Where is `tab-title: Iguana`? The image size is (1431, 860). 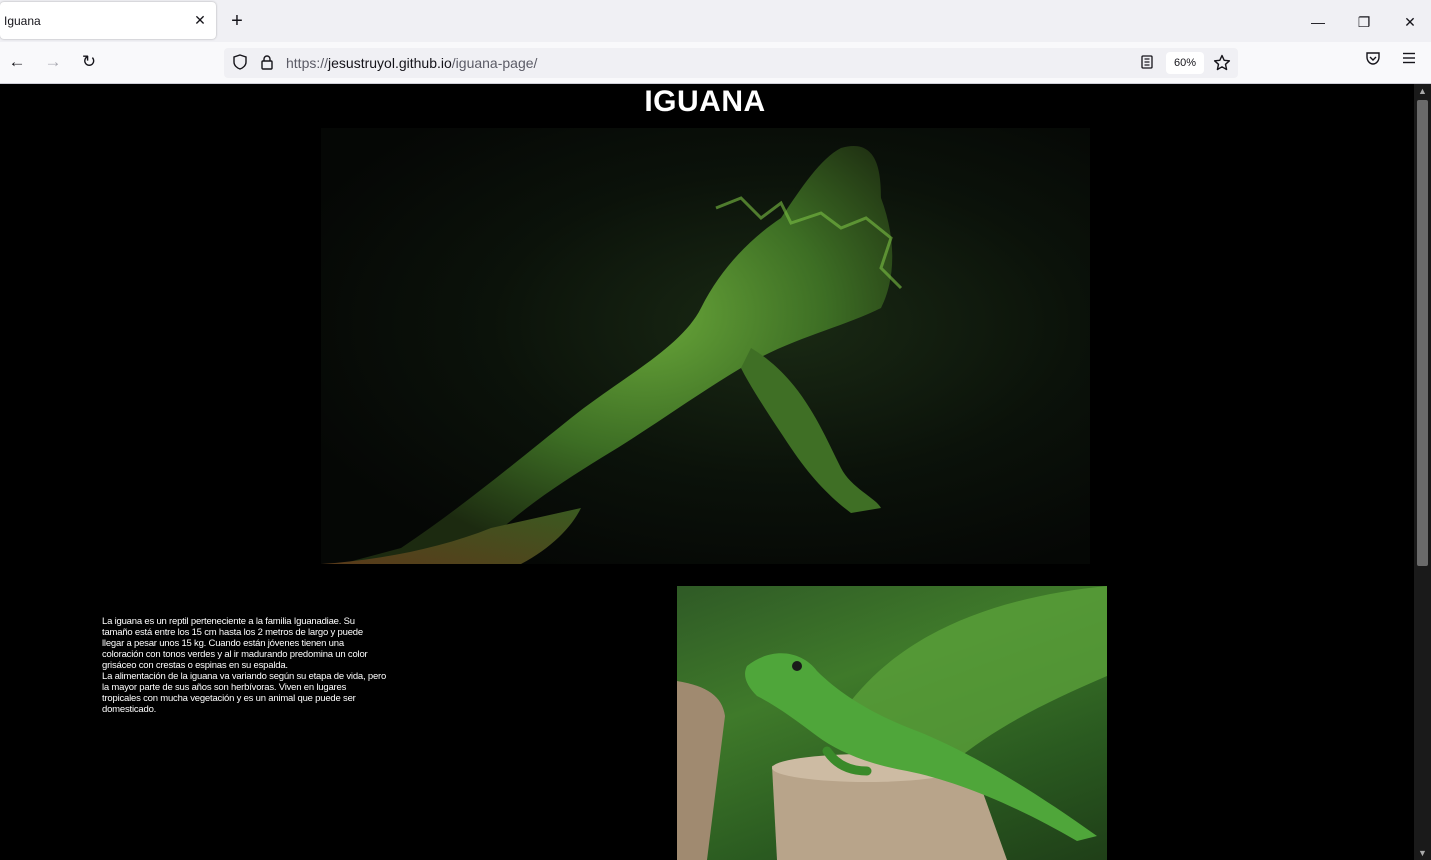
tab-title: Iguana is located at coordinates (22, 21).